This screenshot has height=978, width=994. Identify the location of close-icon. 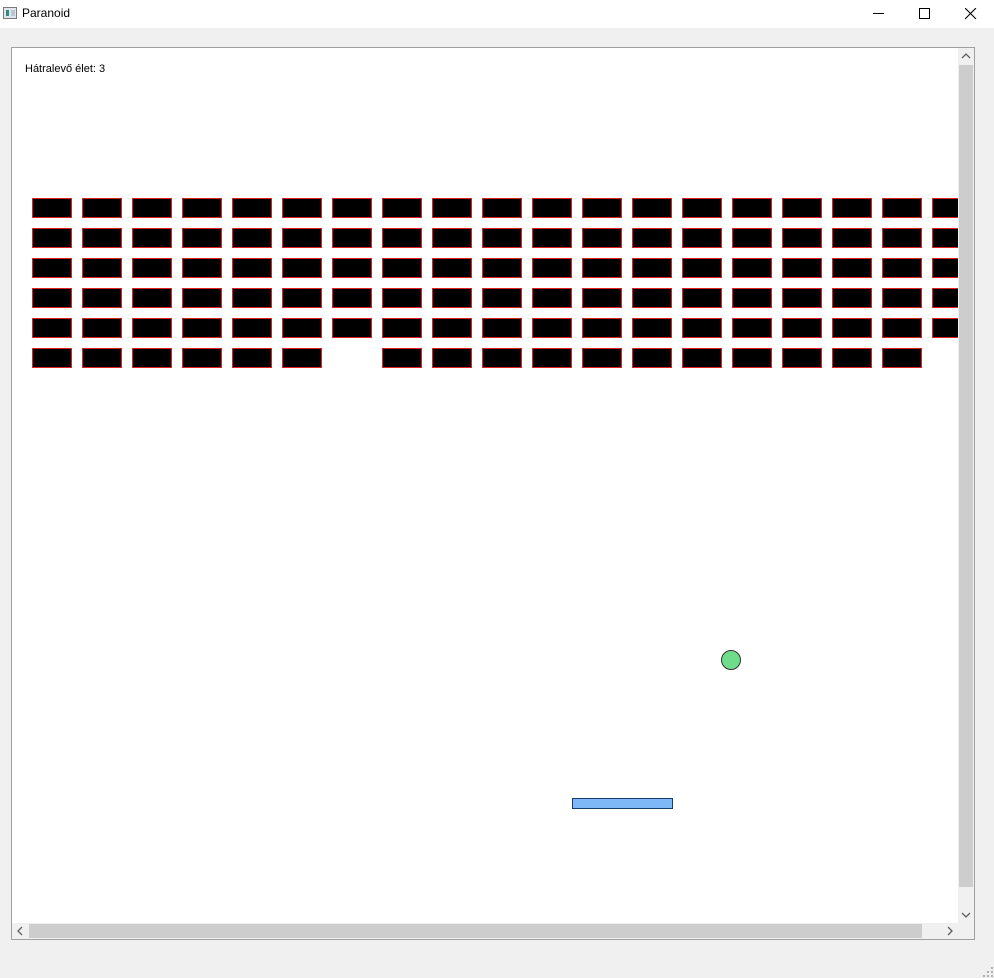
(971, 14).